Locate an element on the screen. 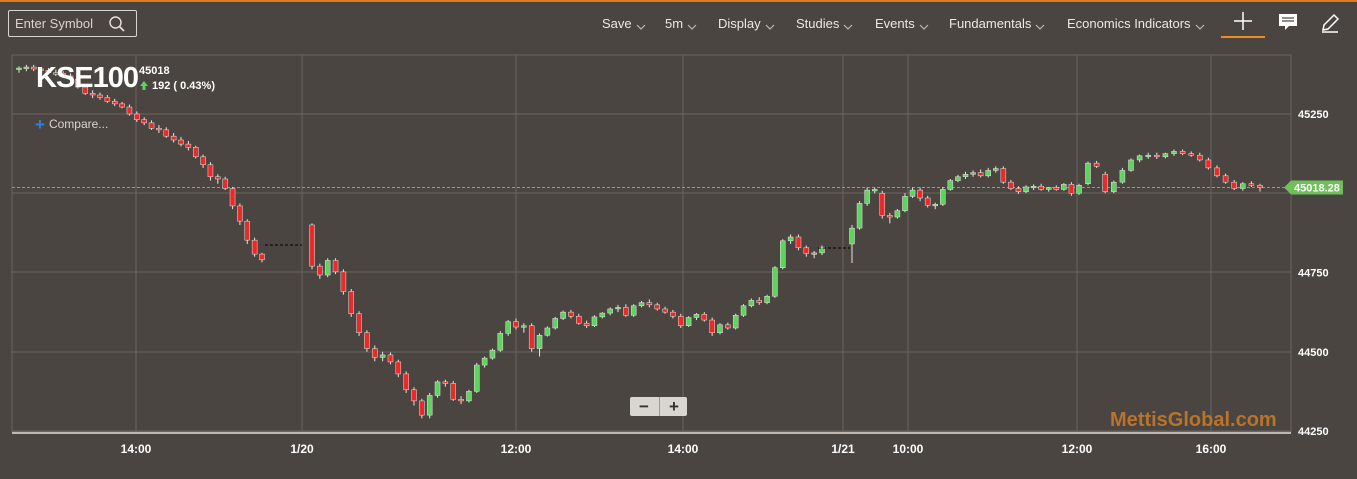 This screenshot has width=1357, height=479. menu-events: Events is located at coordinates (902, 25).